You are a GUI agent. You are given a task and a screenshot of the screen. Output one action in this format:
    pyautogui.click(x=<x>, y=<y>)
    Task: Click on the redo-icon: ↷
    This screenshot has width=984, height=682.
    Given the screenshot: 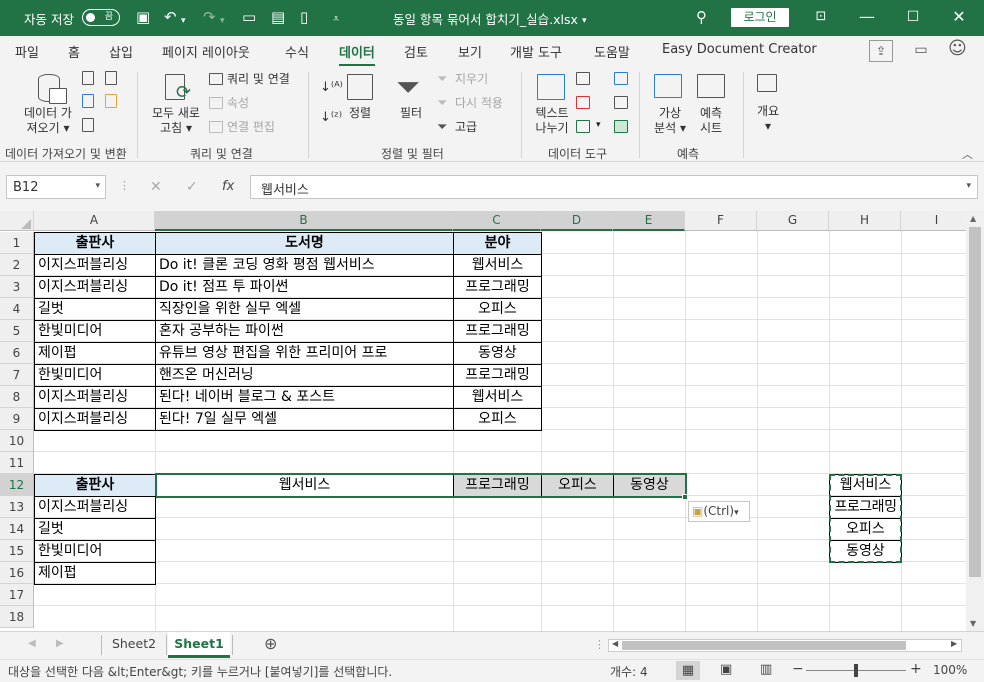 What is the action you would take?
    pyautogui.click(x=209, y=17)
    